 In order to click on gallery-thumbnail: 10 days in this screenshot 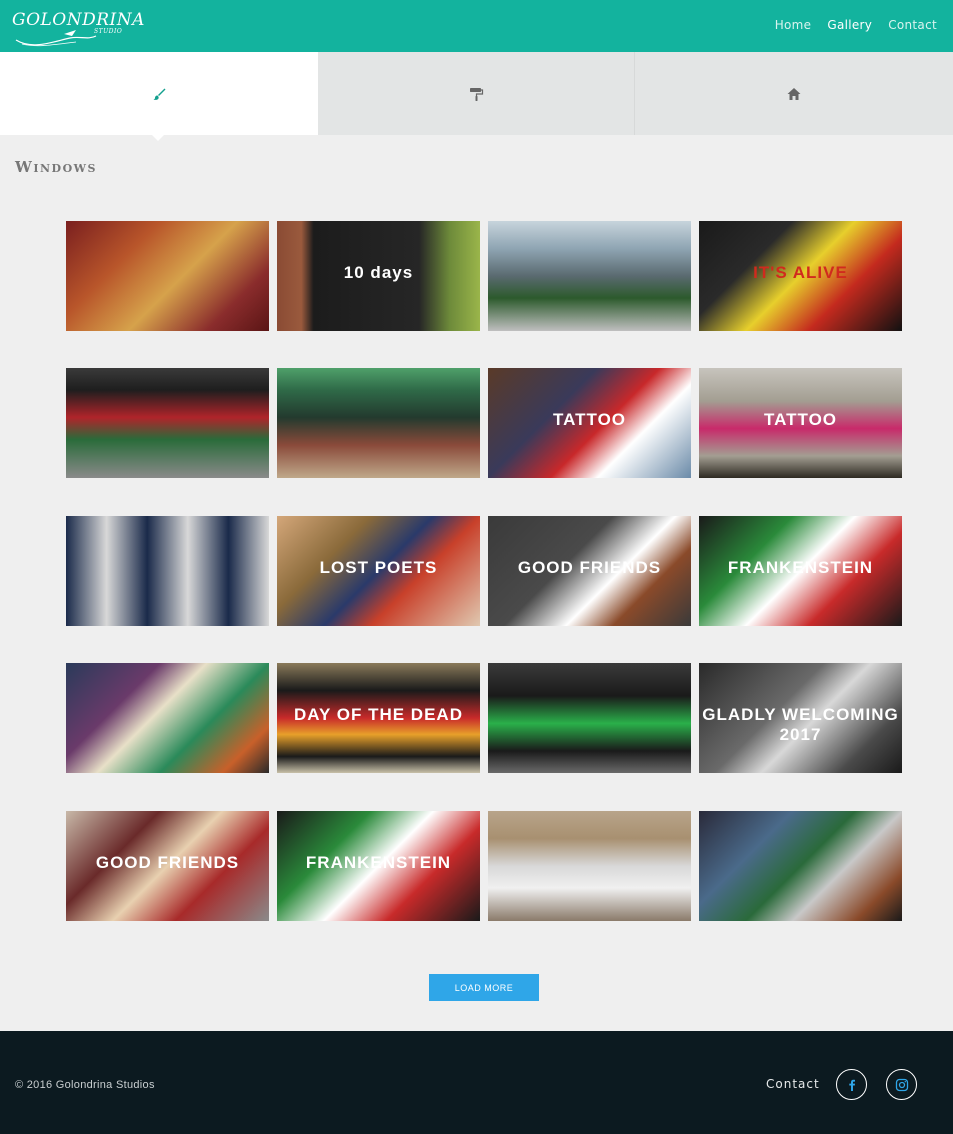, I will do `click(378, 276)`.